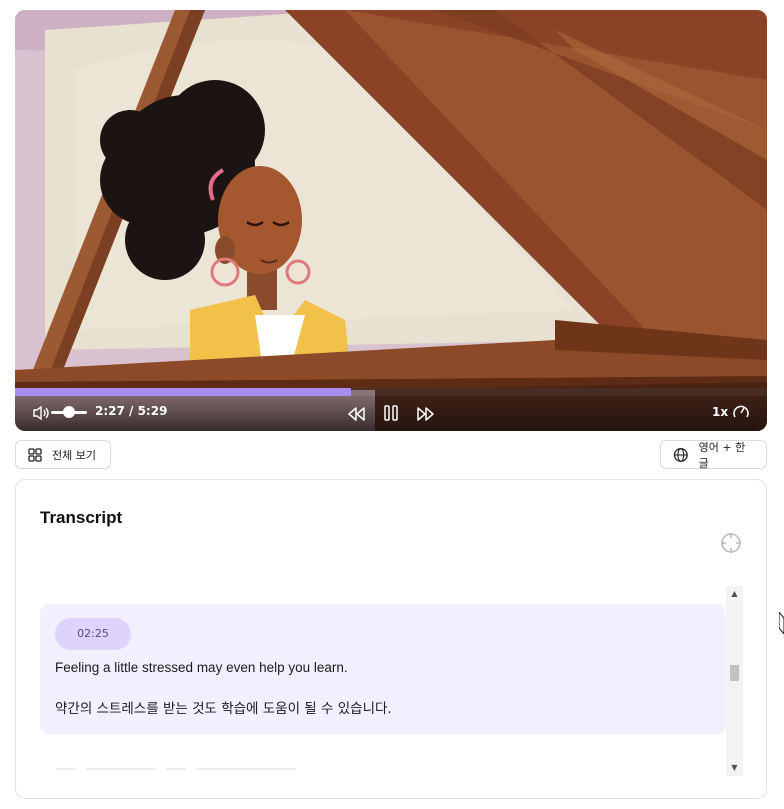  I want to click on scroll-up-arrow-icon: ▲, so click(734, 594).